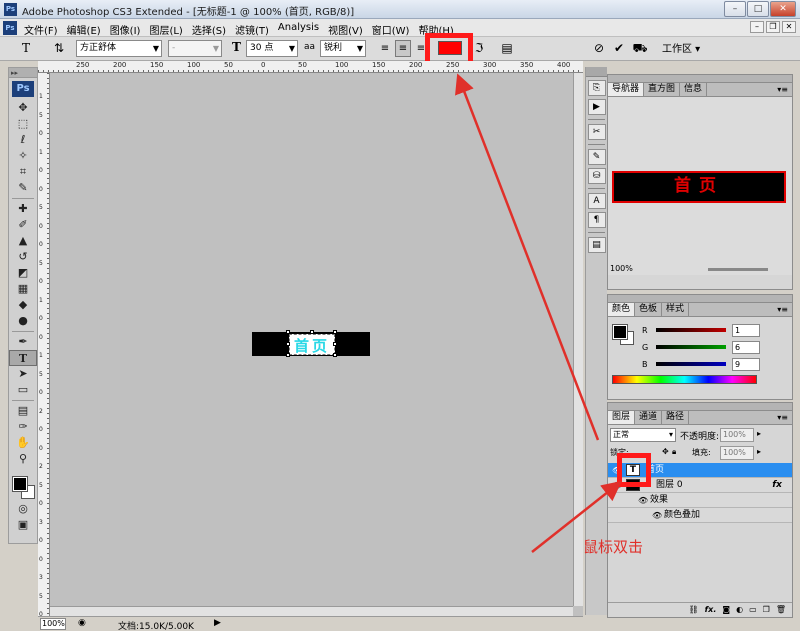 This screenshot has width=800, height=631. I want to click on menu-item: Analysis, so click(298, 29).